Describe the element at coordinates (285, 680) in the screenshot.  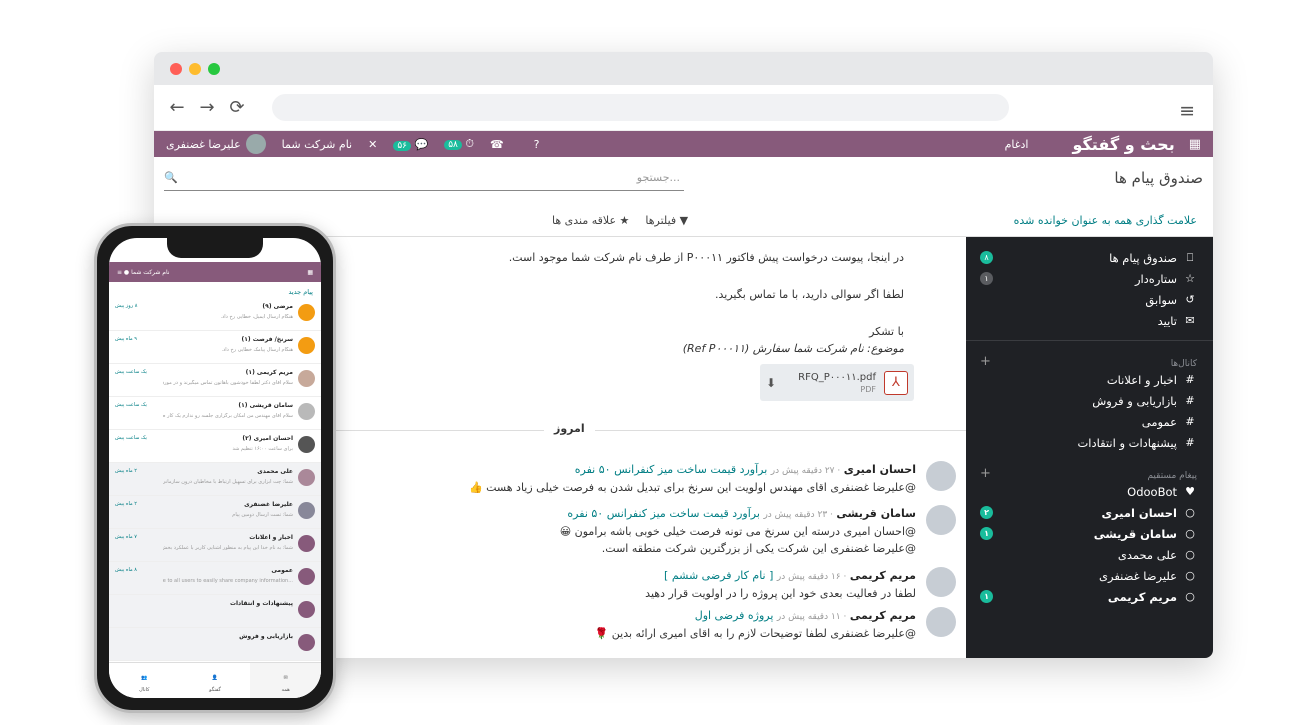
I see `phone-tab: ✉ همه` at that location.